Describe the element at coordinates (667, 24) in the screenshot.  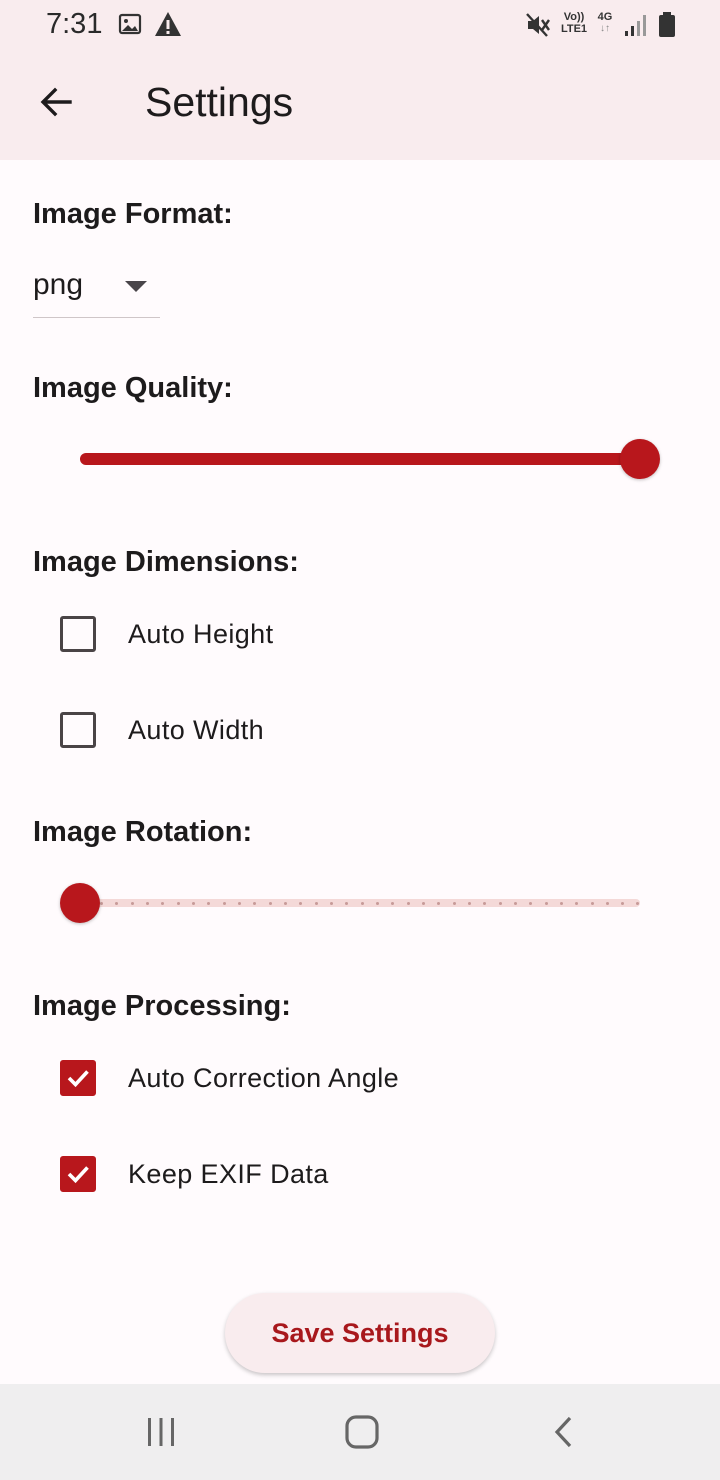
I see `battery-icon` at that location.